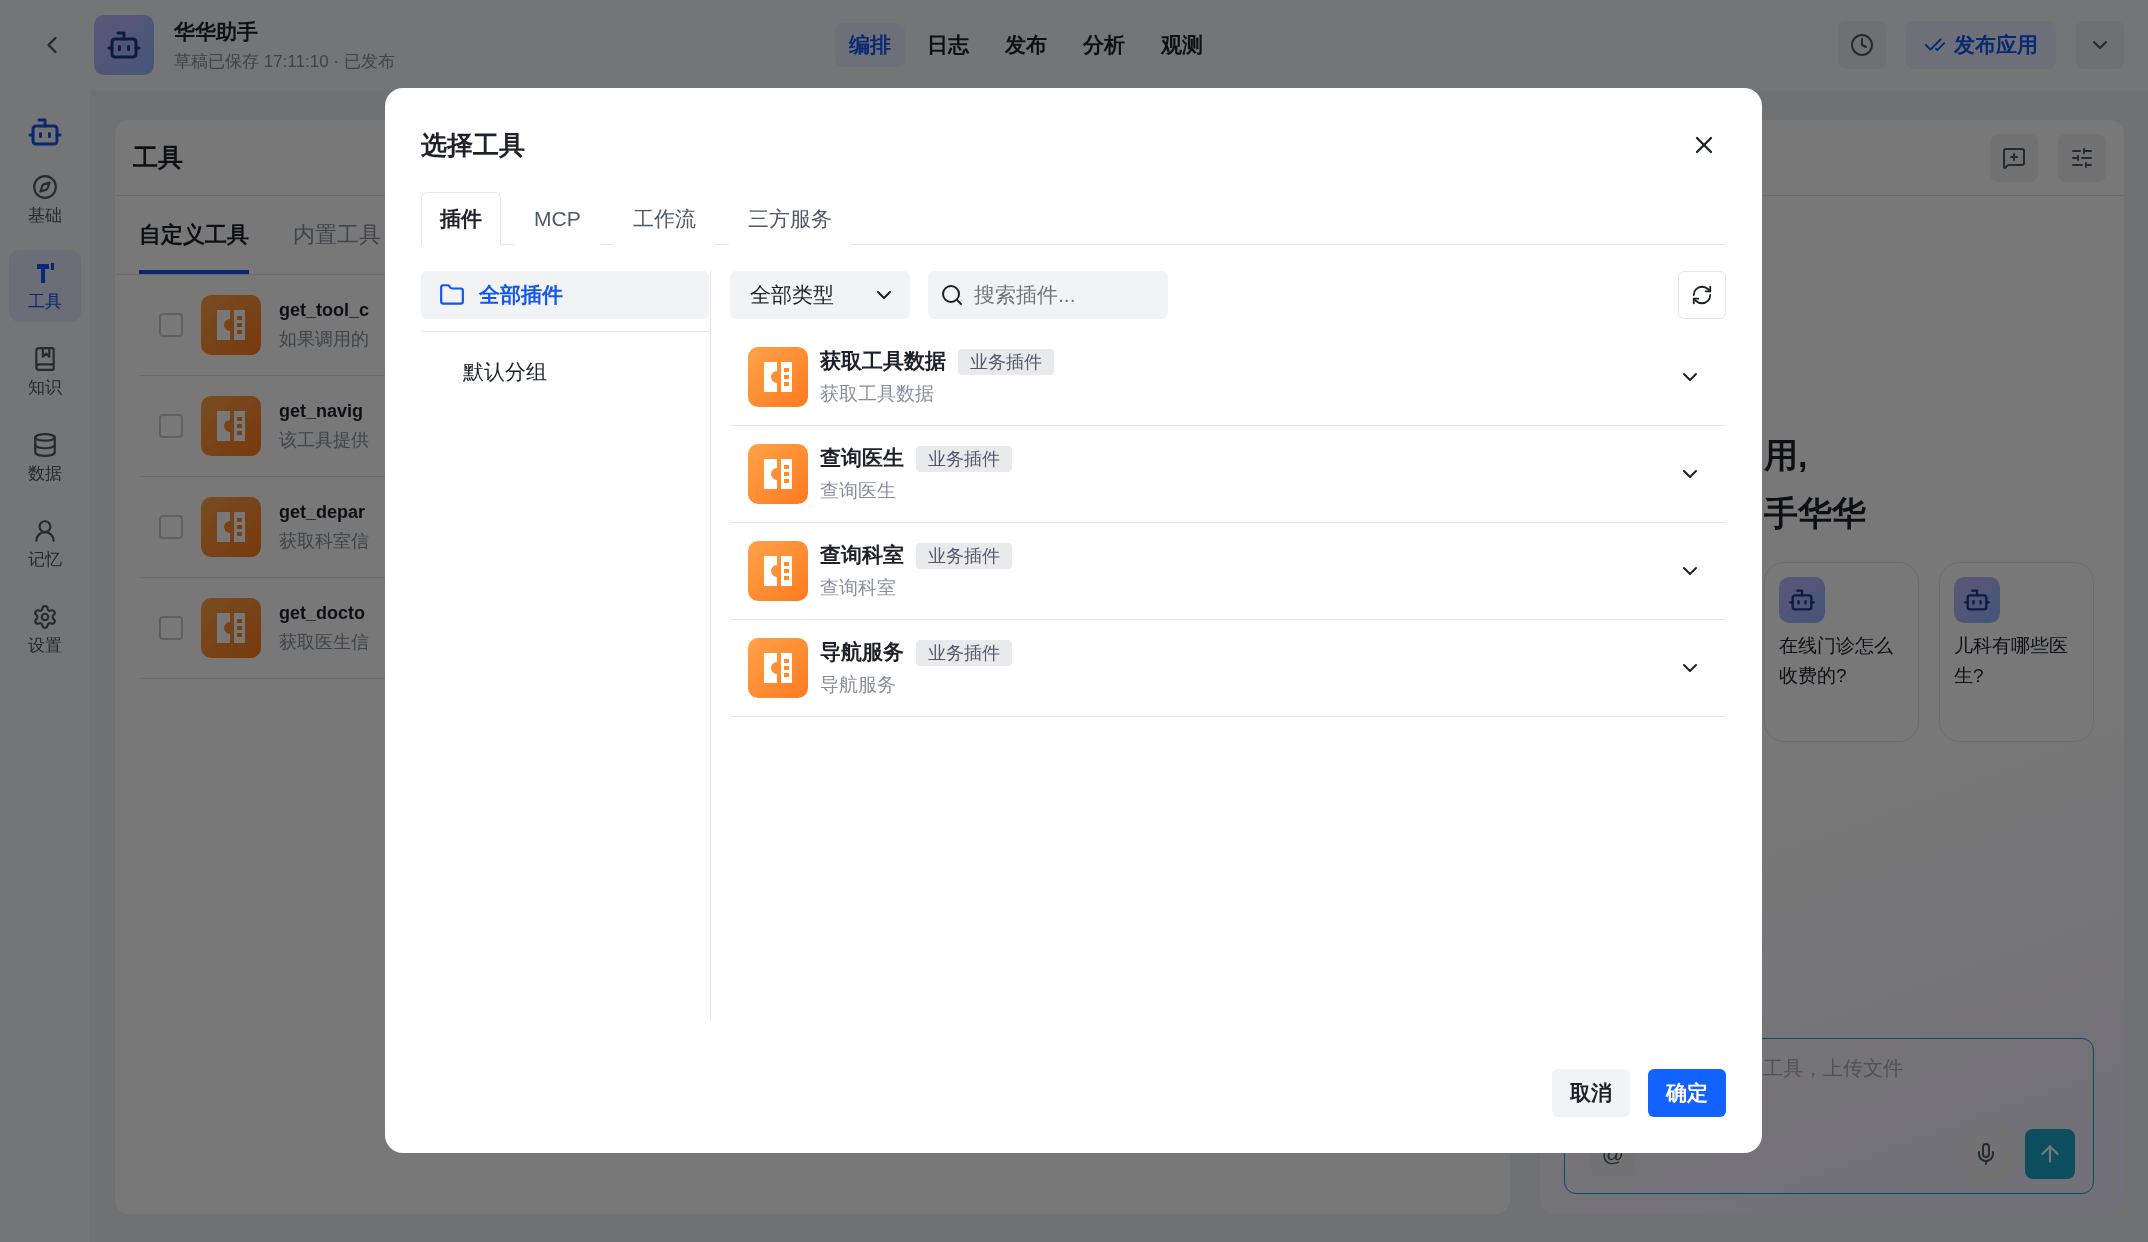  I want to click on sidebar-item: 记忆, so click(45, 544).